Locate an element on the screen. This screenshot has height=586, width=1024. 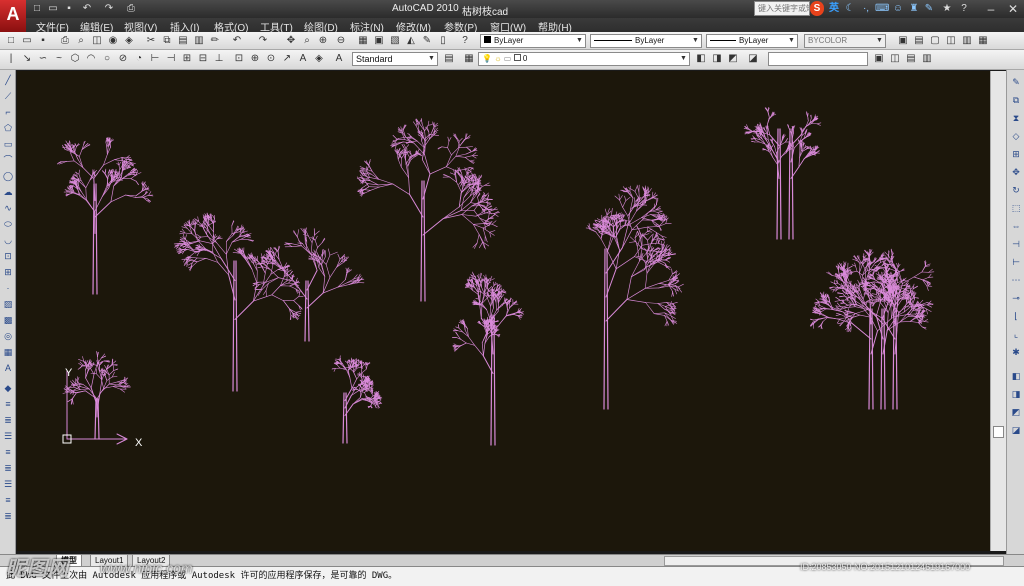
wrench-icon: ✎ is located at coordinates (929, 8).